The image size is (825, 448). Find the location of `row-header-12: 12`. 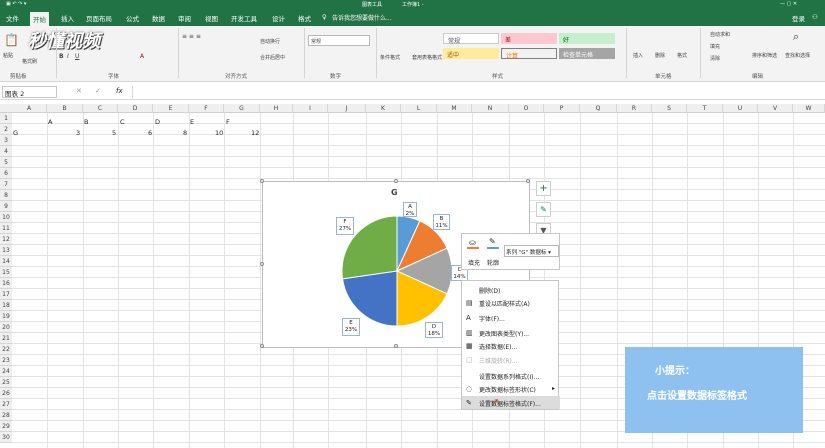

row-header-12: 12 is located at coordinates (6, 239).